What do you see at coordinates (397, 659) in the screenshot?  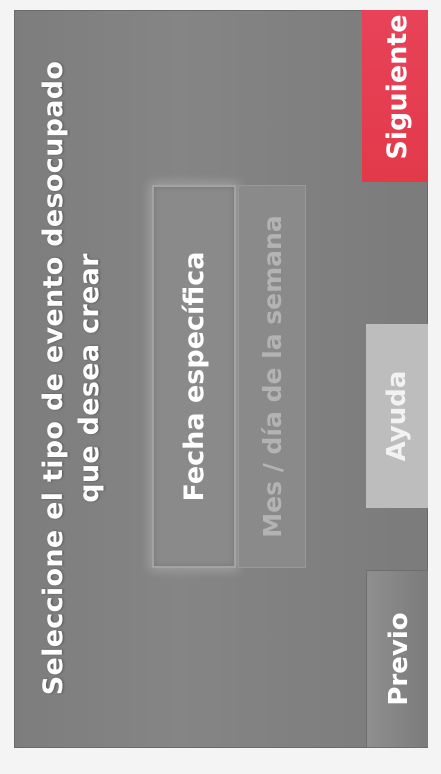 I see `previous-button: Previo` at bounding box center [397, 659].